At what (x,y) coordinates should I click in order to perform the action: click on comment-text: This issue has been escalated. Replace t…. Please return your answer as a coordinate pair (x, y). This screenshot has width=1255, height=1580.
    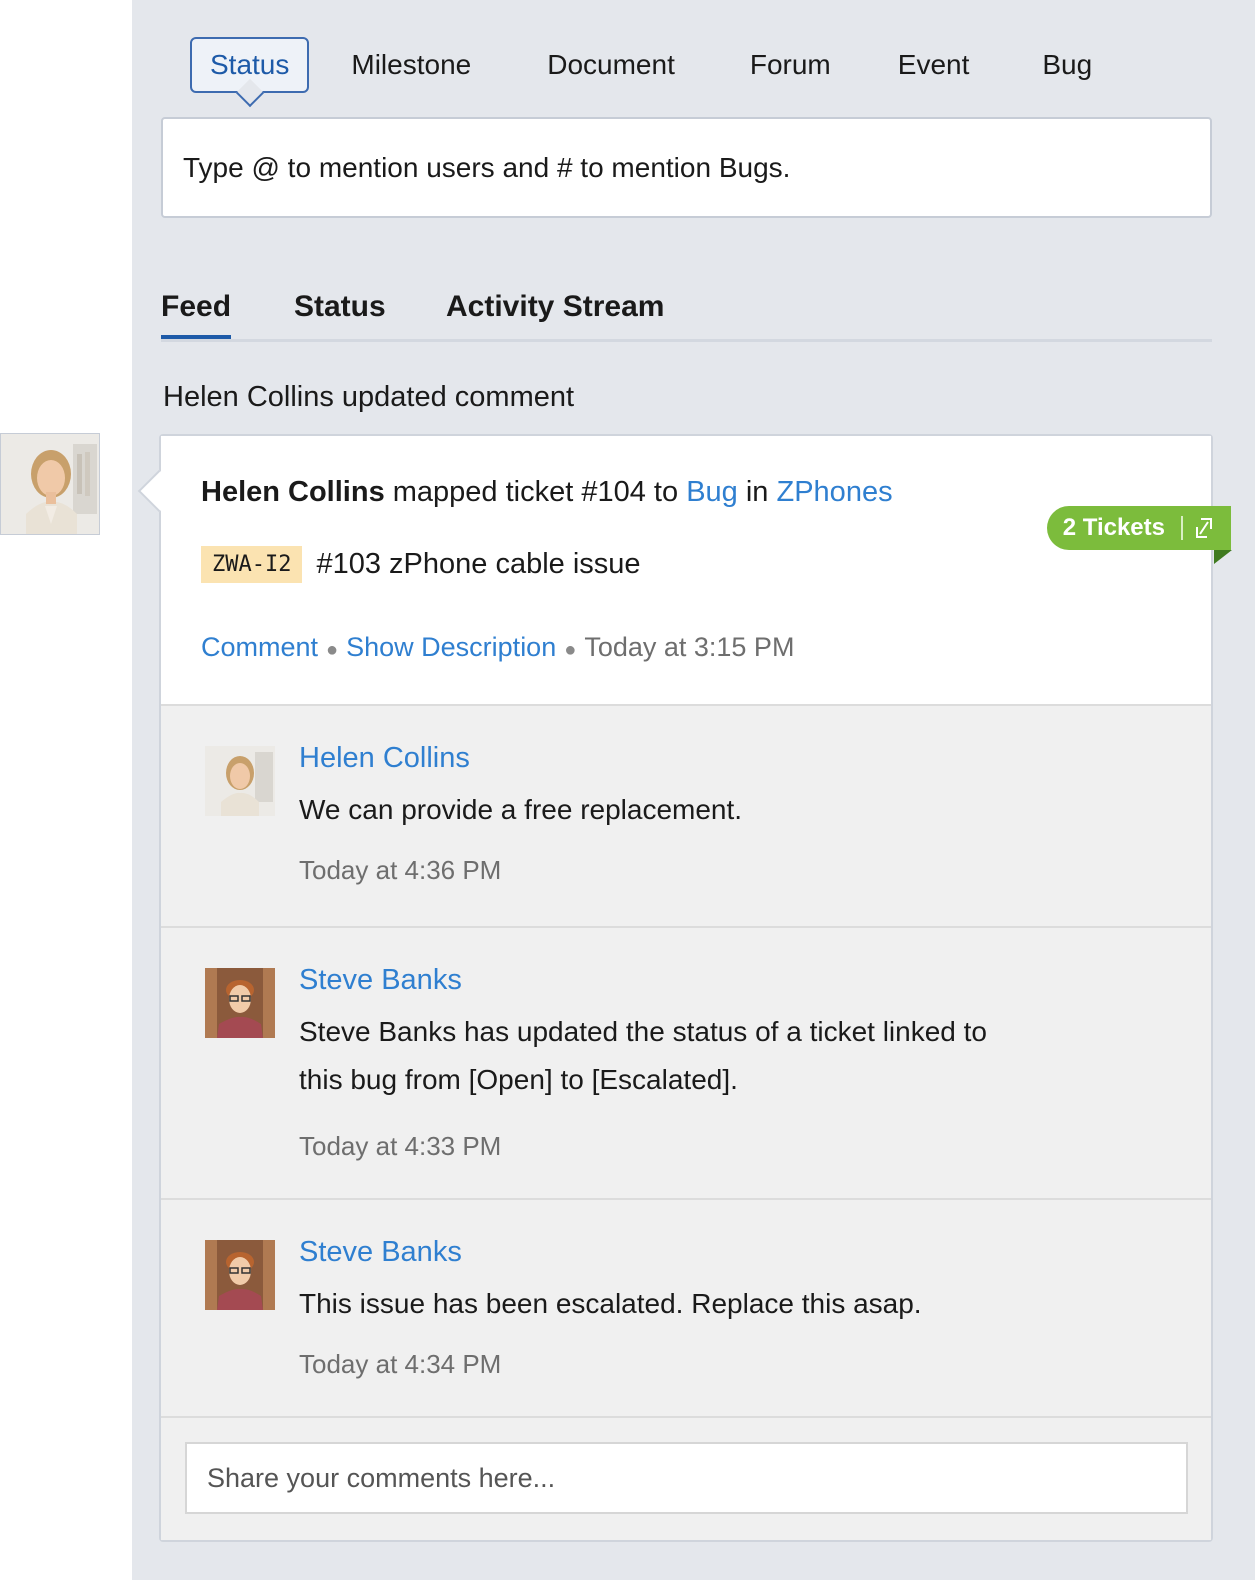
    Looking at the image, I should click on (610, 1303).